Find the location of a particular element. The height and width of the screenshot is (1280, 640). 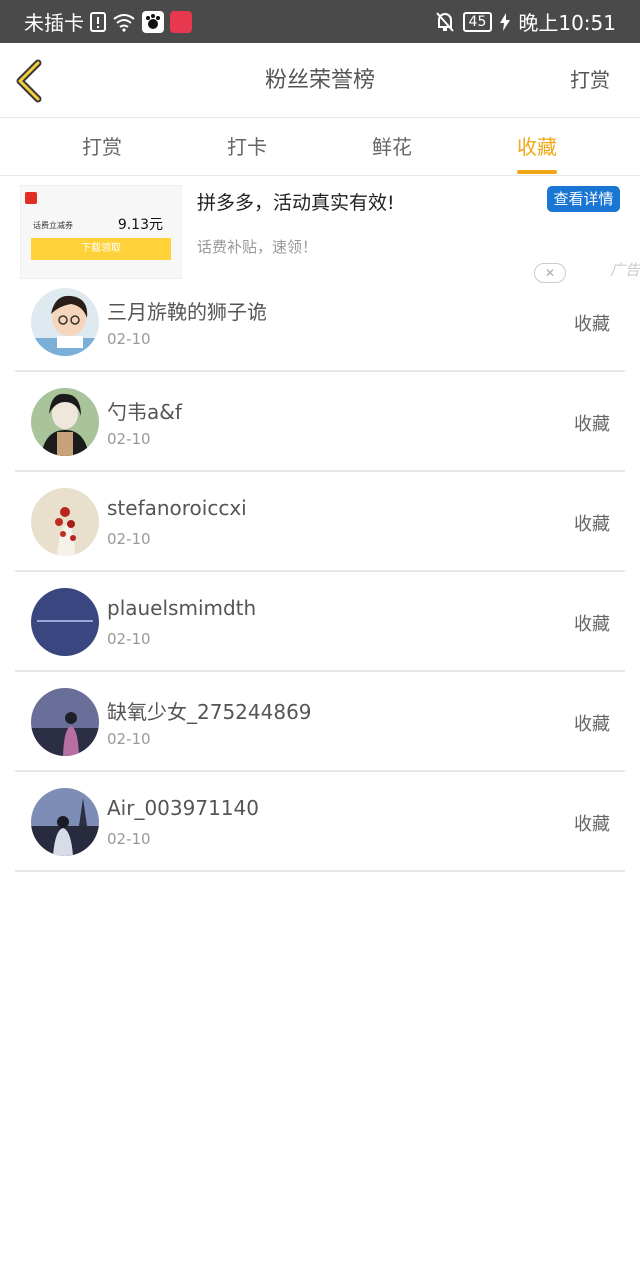

fan-name: plauelsmimdth is located at coordinates (182, 608).